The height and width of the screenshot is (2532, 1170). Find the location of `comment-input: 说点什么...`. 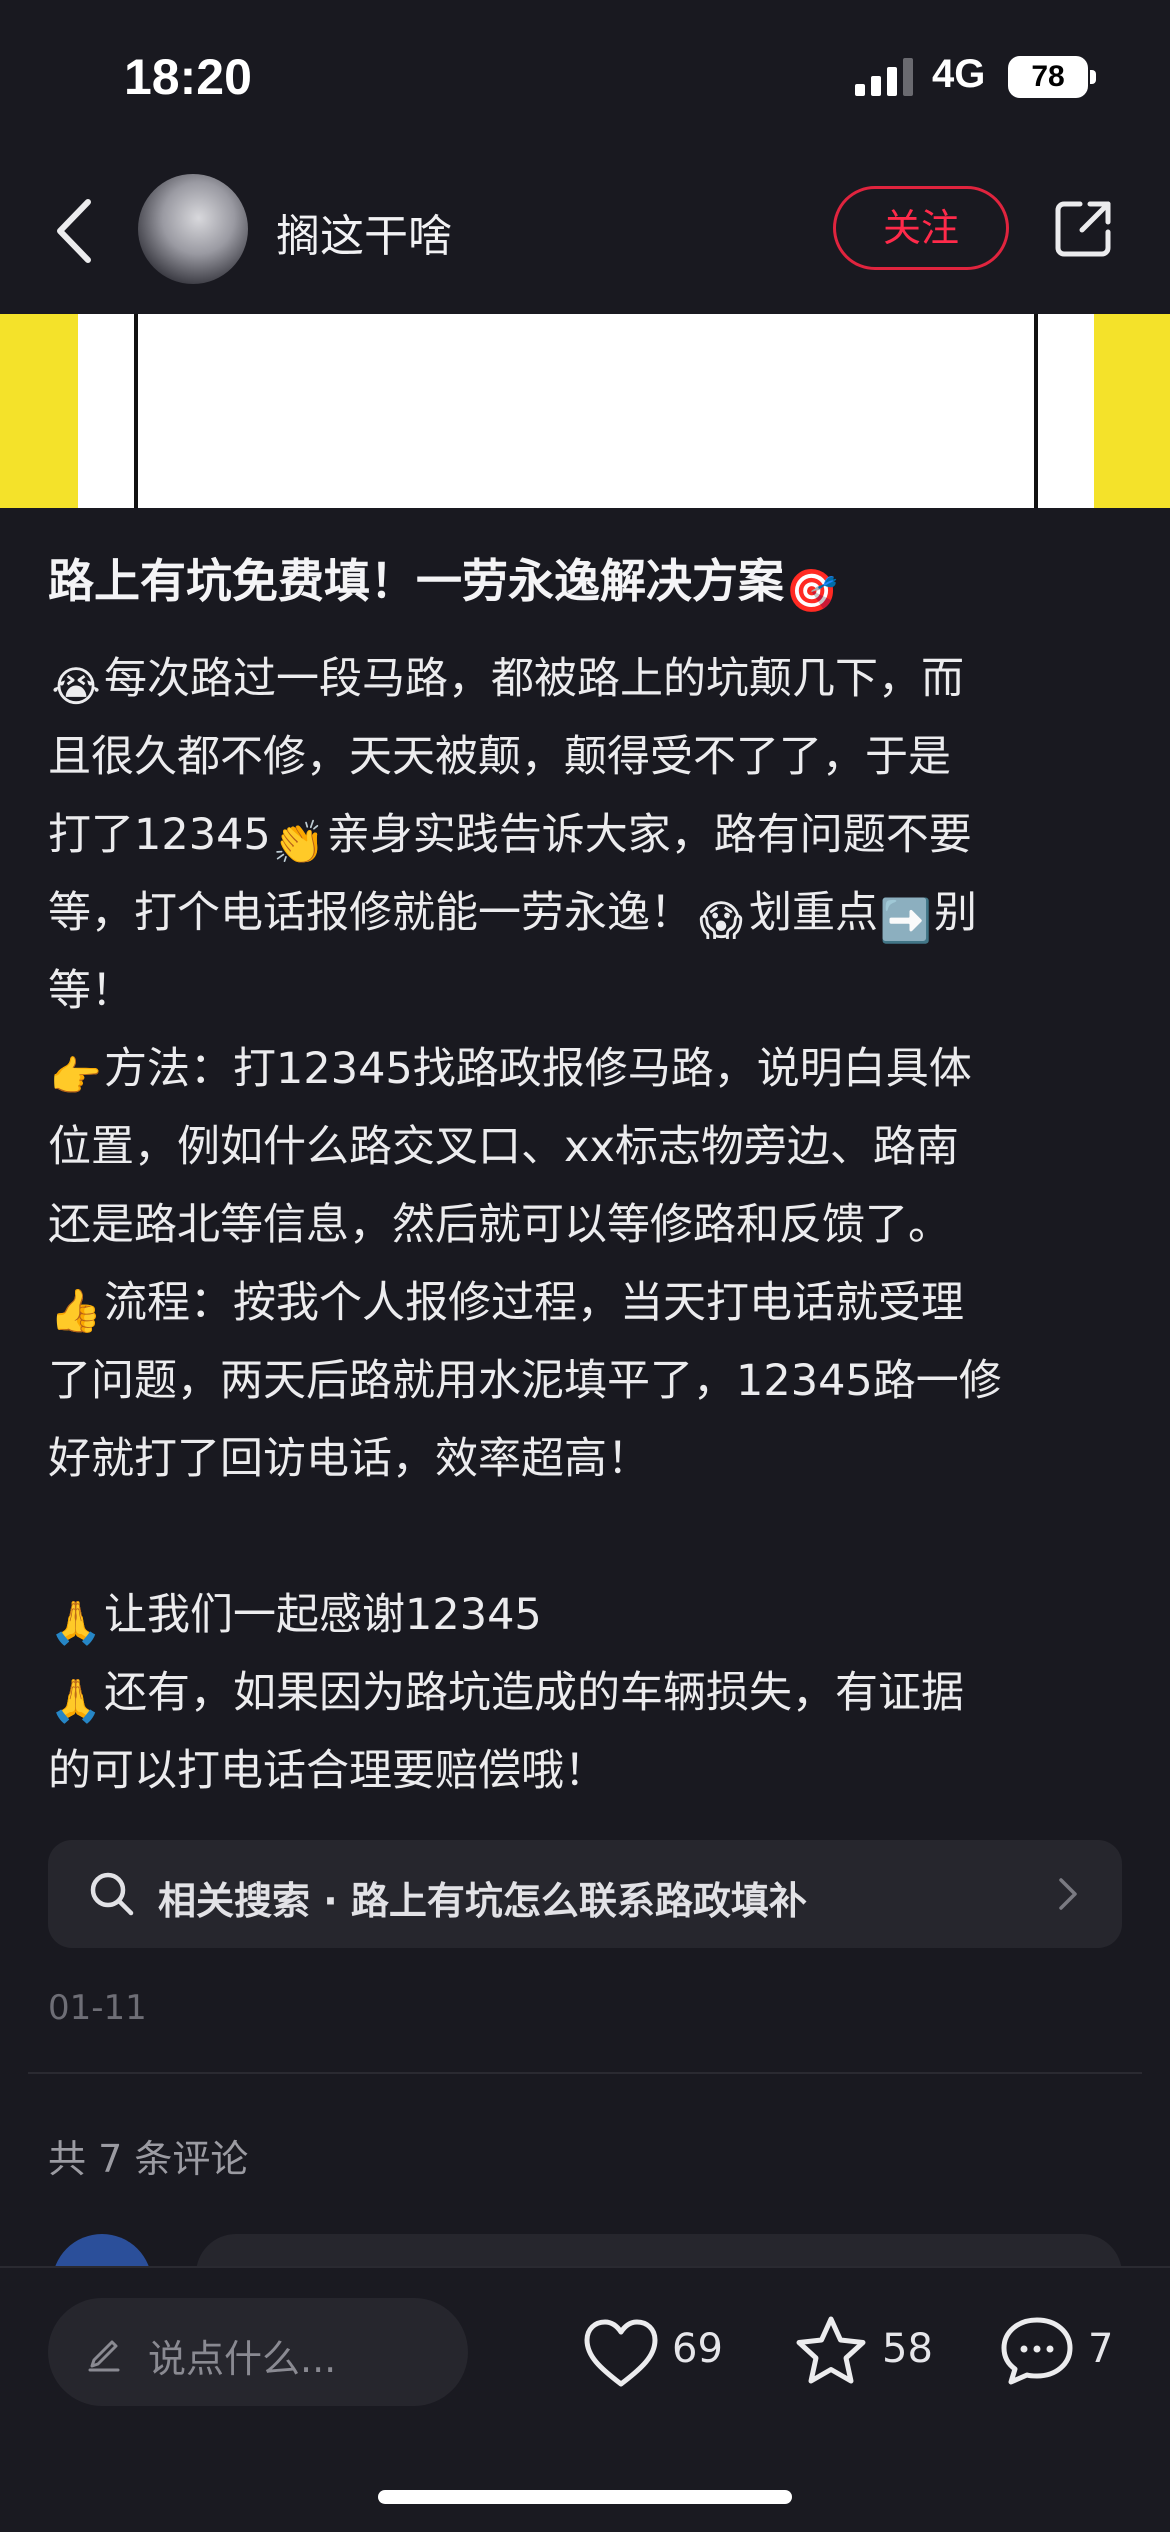

comment-input: 说点什么... is located at coordinates (258, 2352).